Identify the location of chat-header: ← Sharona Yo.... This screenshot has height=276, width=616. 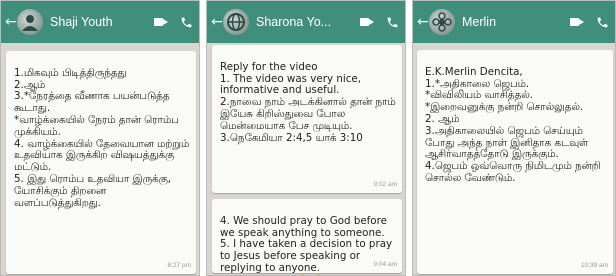
(306, 22).